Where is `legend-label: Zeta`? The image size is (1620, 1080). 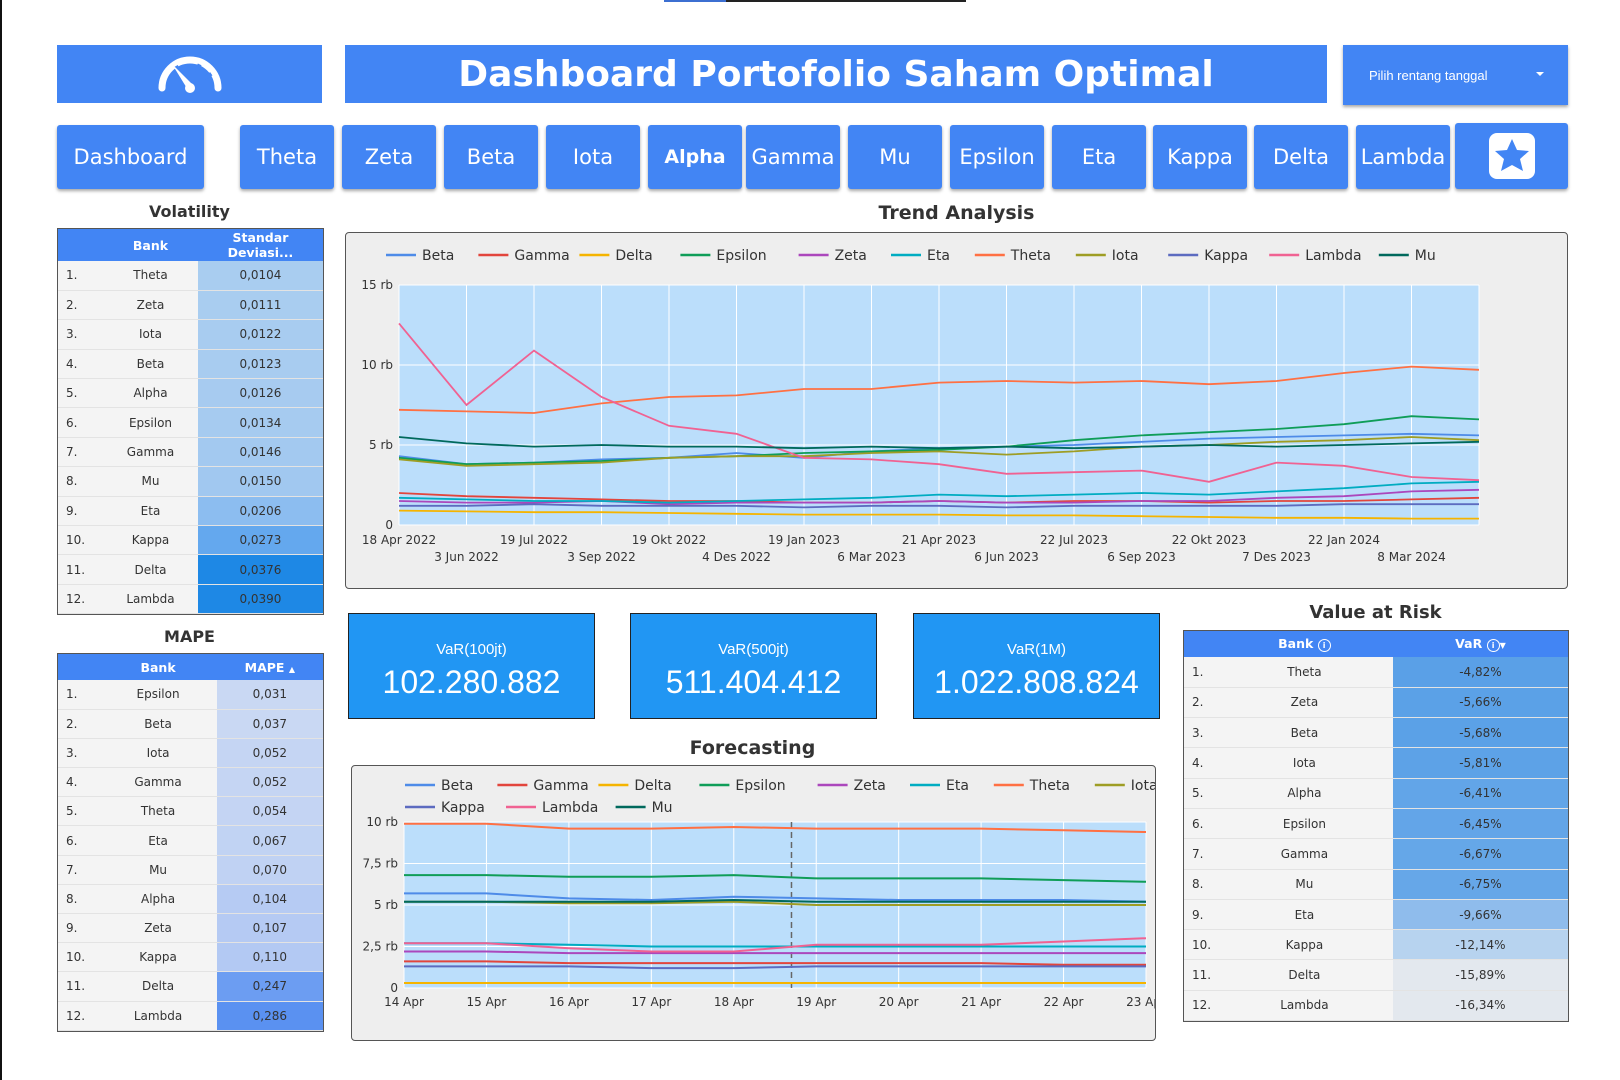
legend-label: Zeta is located at coordinates (851, 256).